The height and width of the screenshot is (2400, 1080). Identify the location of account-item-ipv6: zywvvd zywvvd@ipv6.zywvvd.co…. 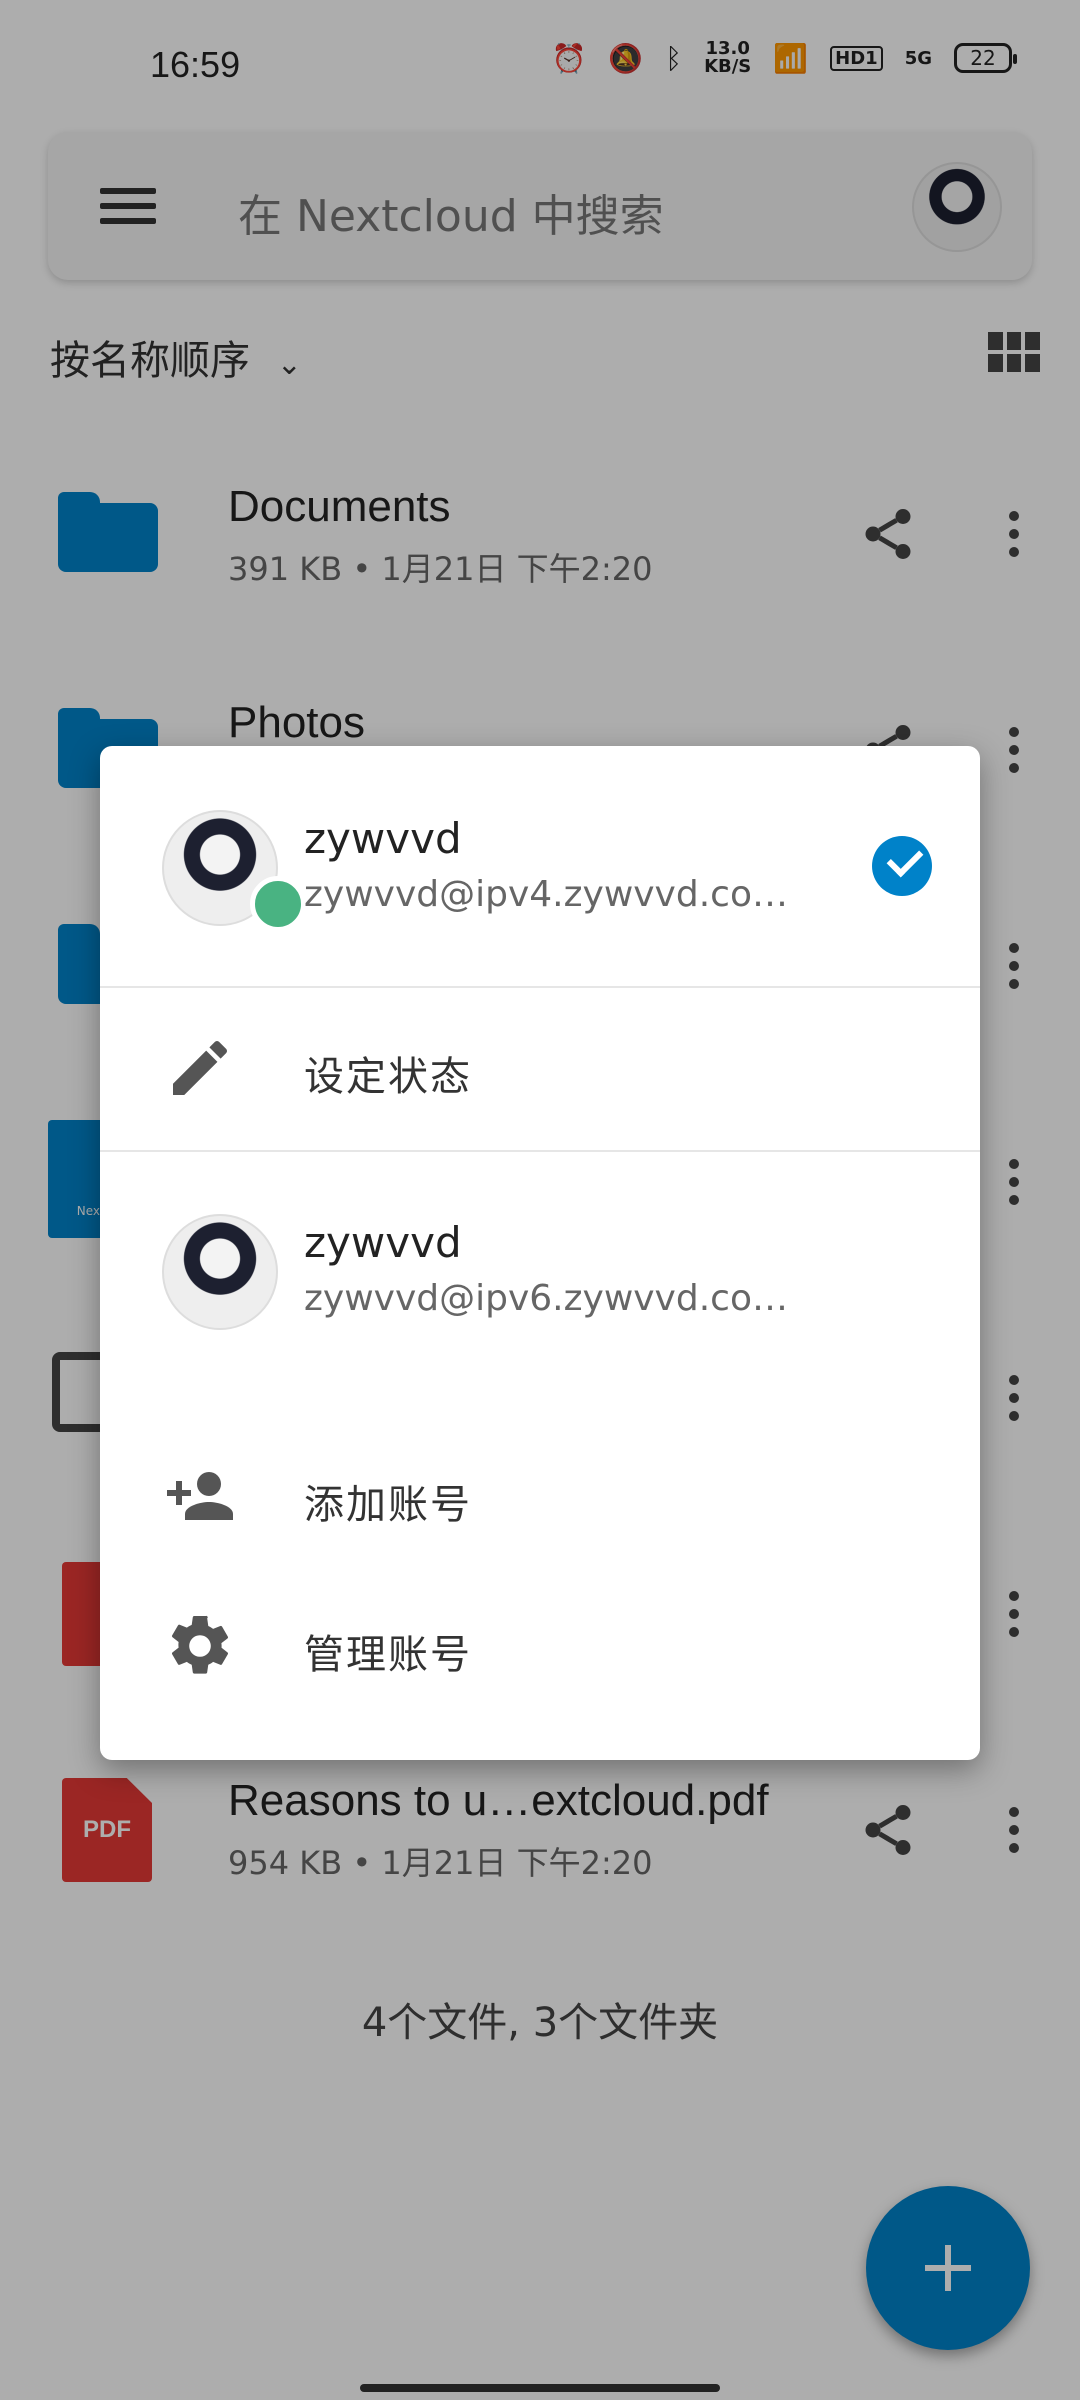
(540, 1272).